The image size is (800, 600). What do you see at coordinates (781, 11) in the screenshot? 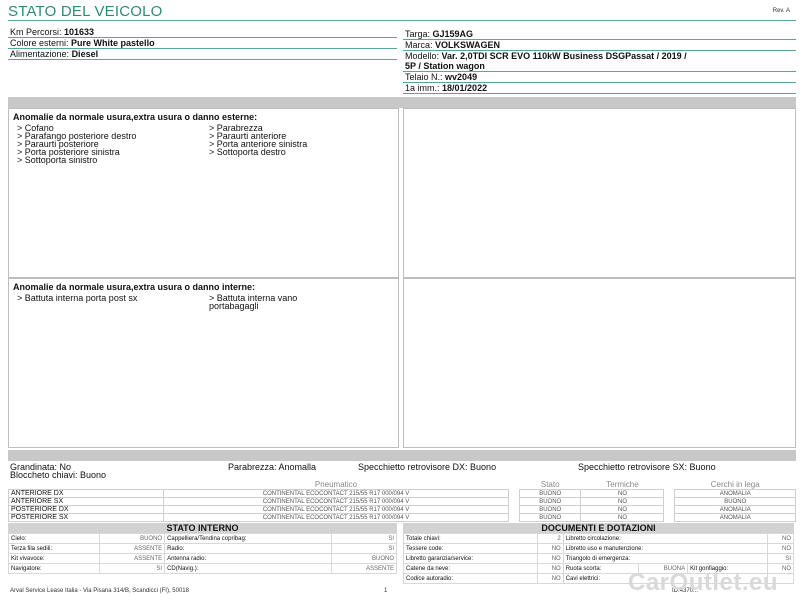
I see `revision-label: Rev. A` at bounding box center [781, 11].